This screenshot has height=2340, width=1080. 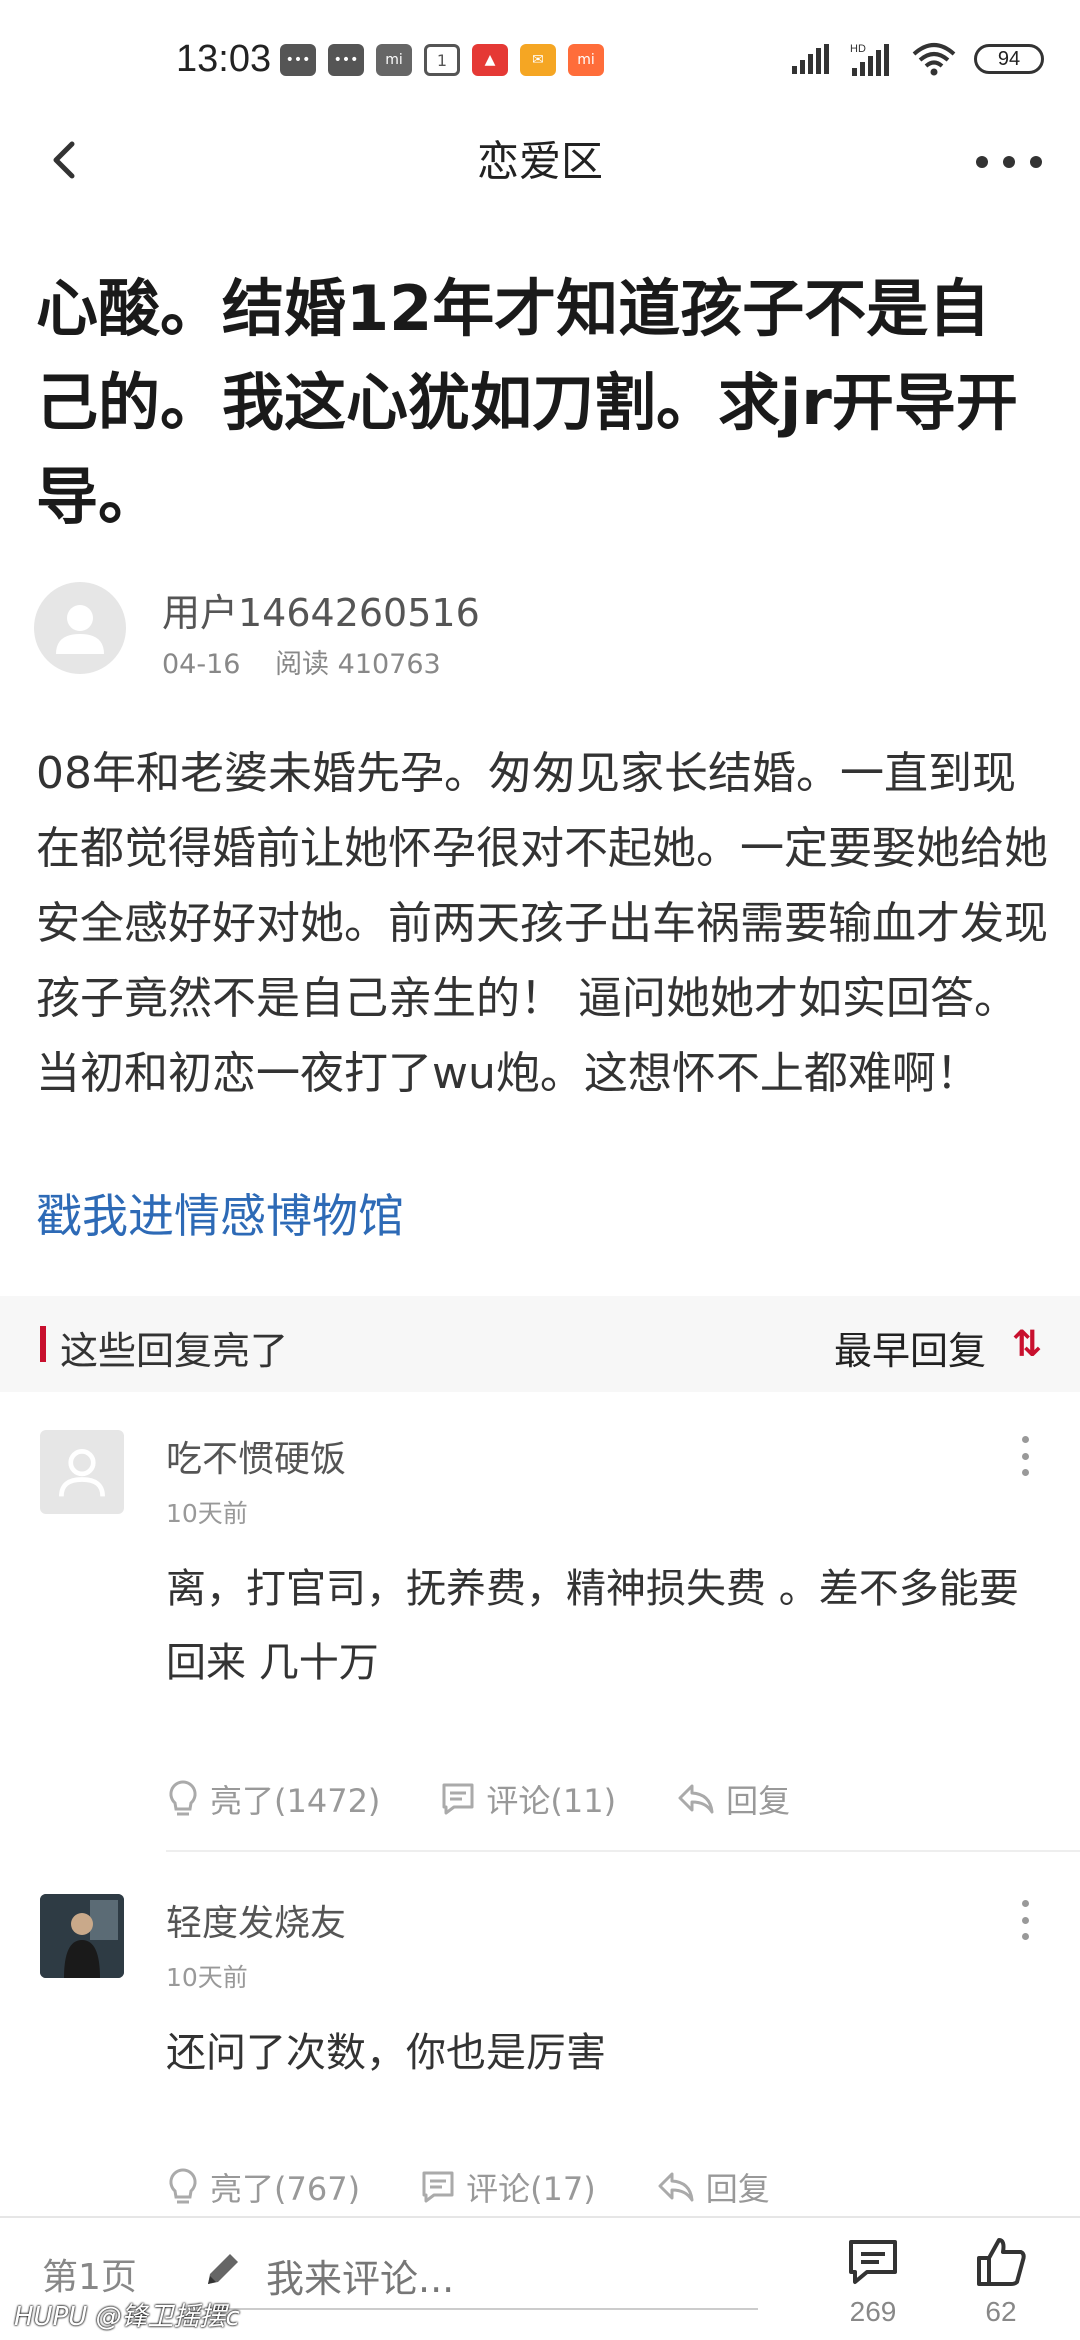 I want to click on commenter-name: 轻度发烧友, so click(x=256, y=1920).